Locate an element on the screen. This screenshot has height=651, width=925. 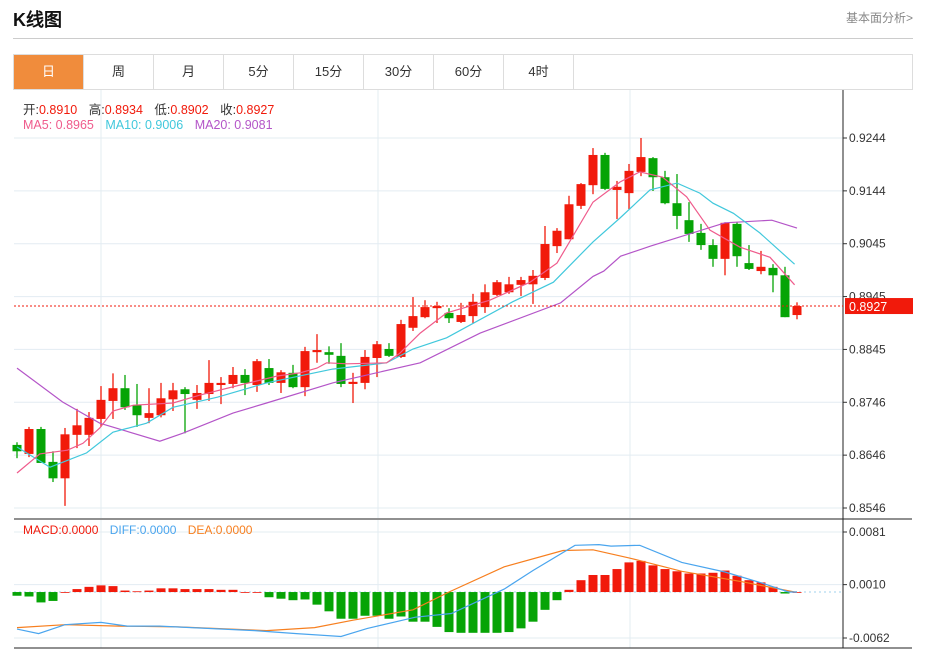
close-value: 0.8927 is located at coordinates (255, 110).